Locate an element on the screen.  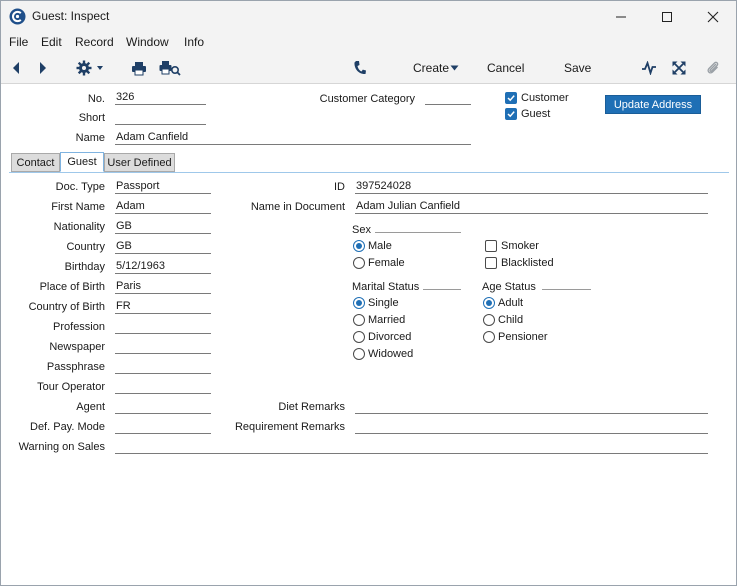
customer-checkbox is located at coordinates (511, 98).